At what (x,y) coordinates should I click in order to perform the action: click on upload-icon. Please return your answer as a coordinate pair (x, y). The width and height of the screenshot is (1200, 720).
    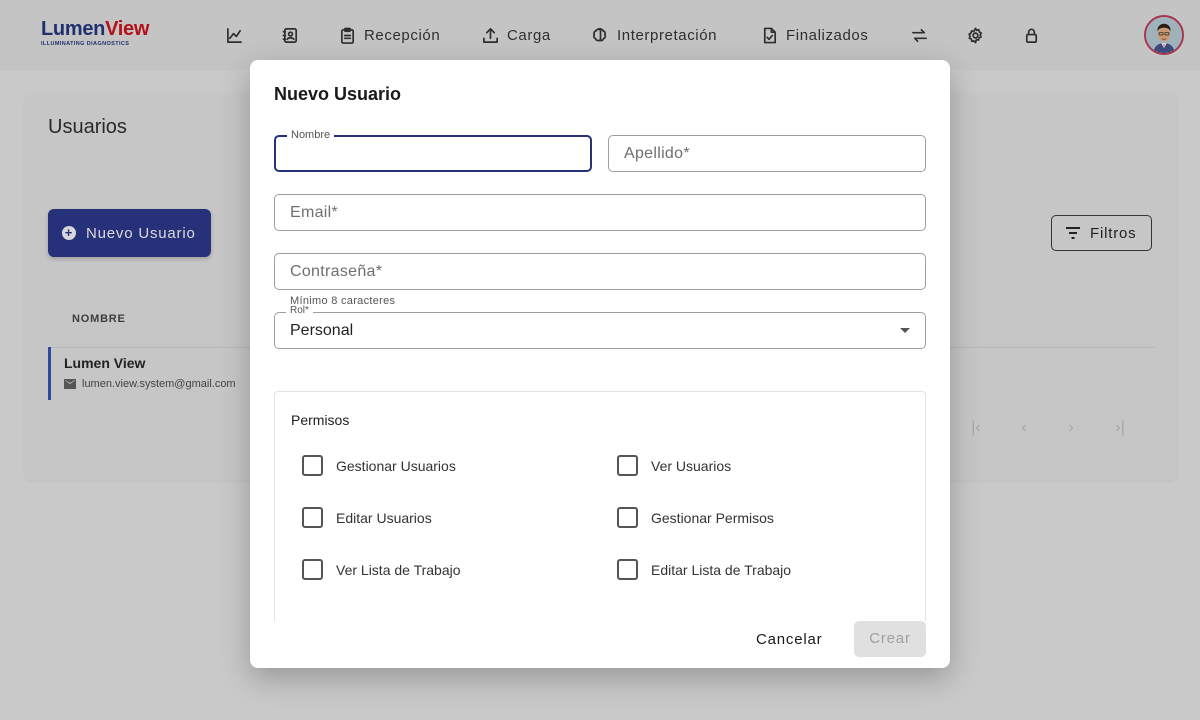
    Looking at the image, I should click on (490, 35).